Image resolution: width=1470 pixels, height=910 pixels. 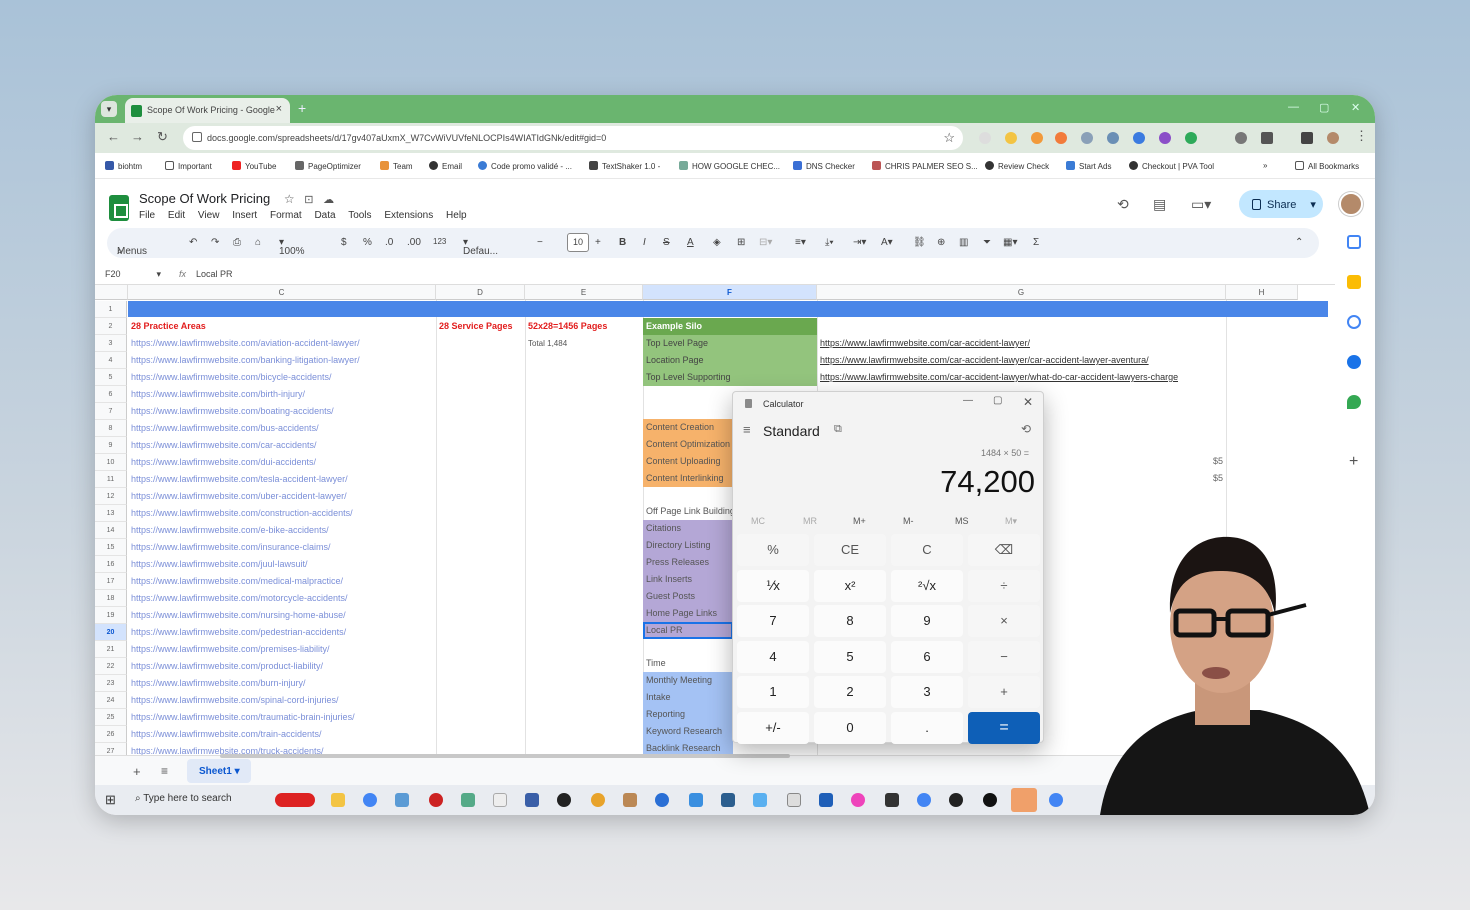 What do you see at coordinates (1028, 402) in the screenshot?
I see `calc-close-icon: ✕` at bounding box center [1028, 402].